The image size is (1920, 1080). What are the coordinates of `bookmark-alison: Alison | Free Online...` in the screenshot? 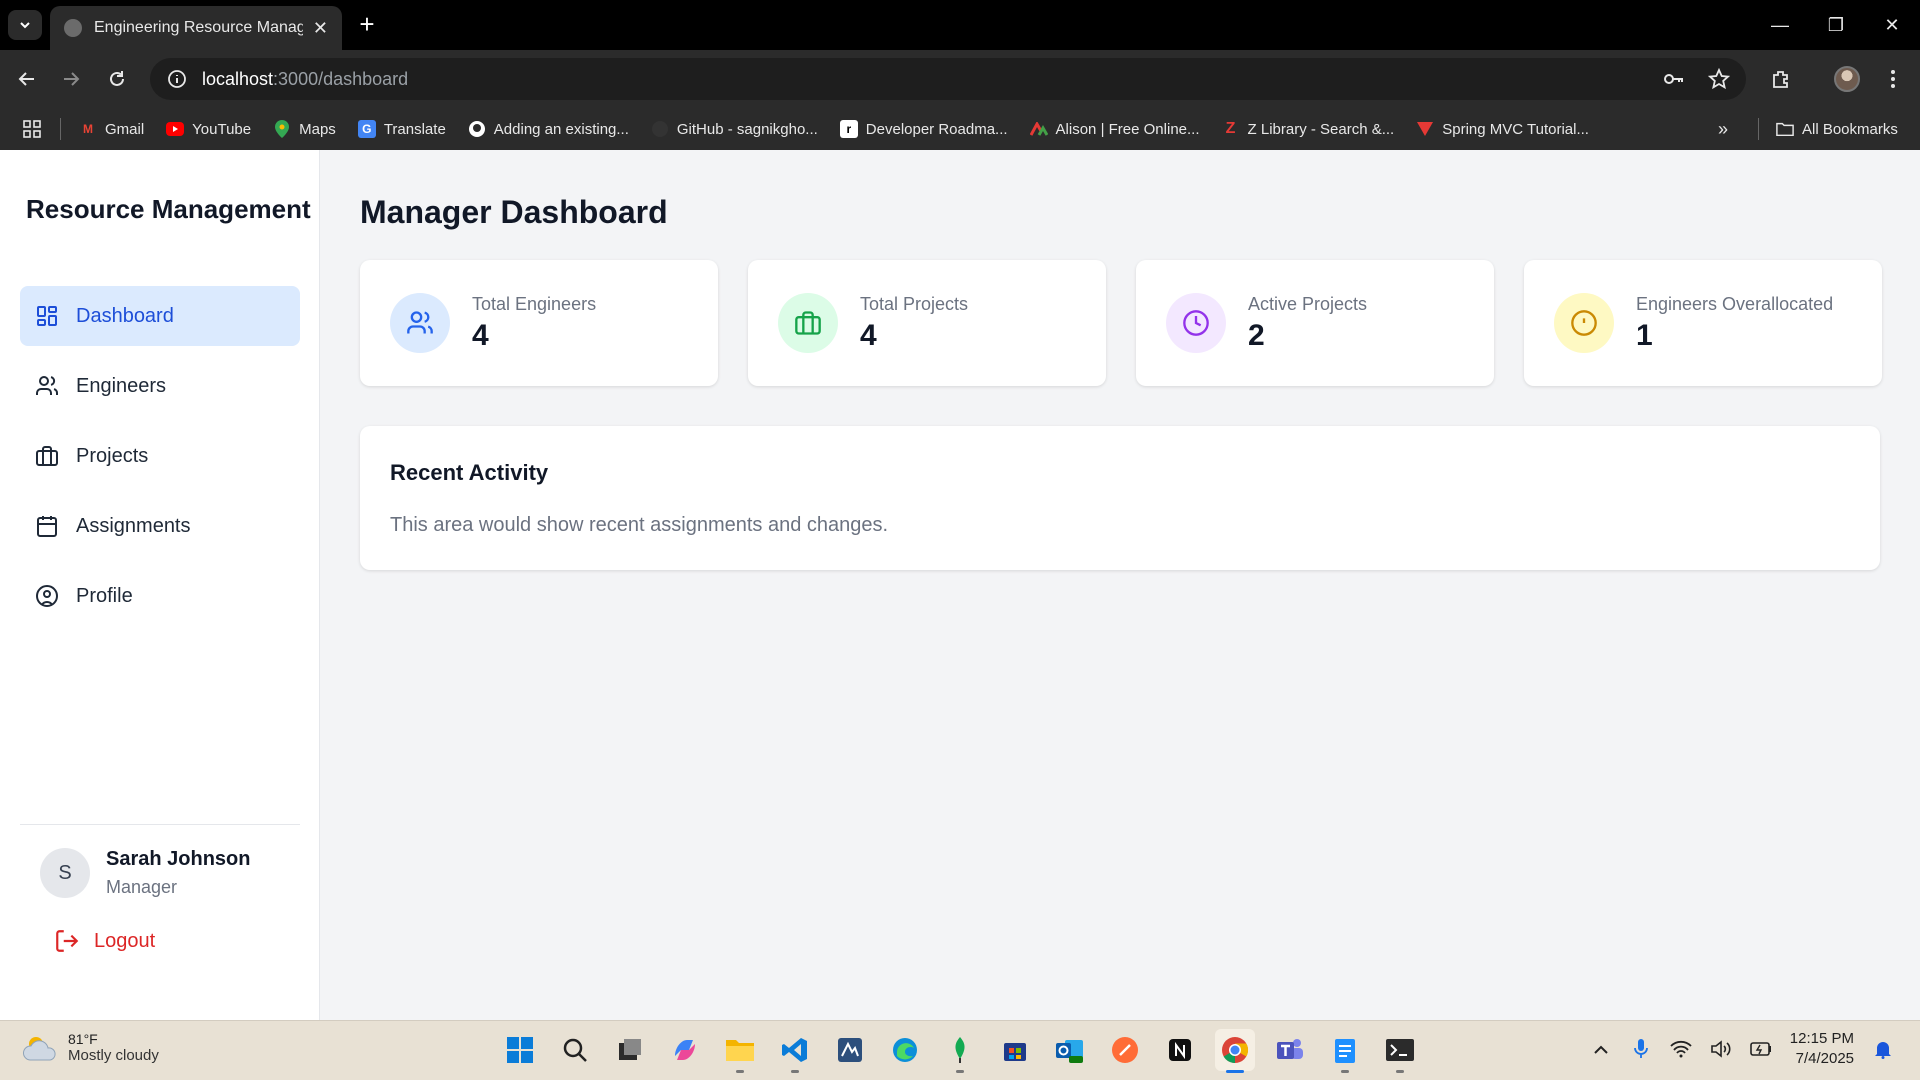 It's located at (1114, 129).